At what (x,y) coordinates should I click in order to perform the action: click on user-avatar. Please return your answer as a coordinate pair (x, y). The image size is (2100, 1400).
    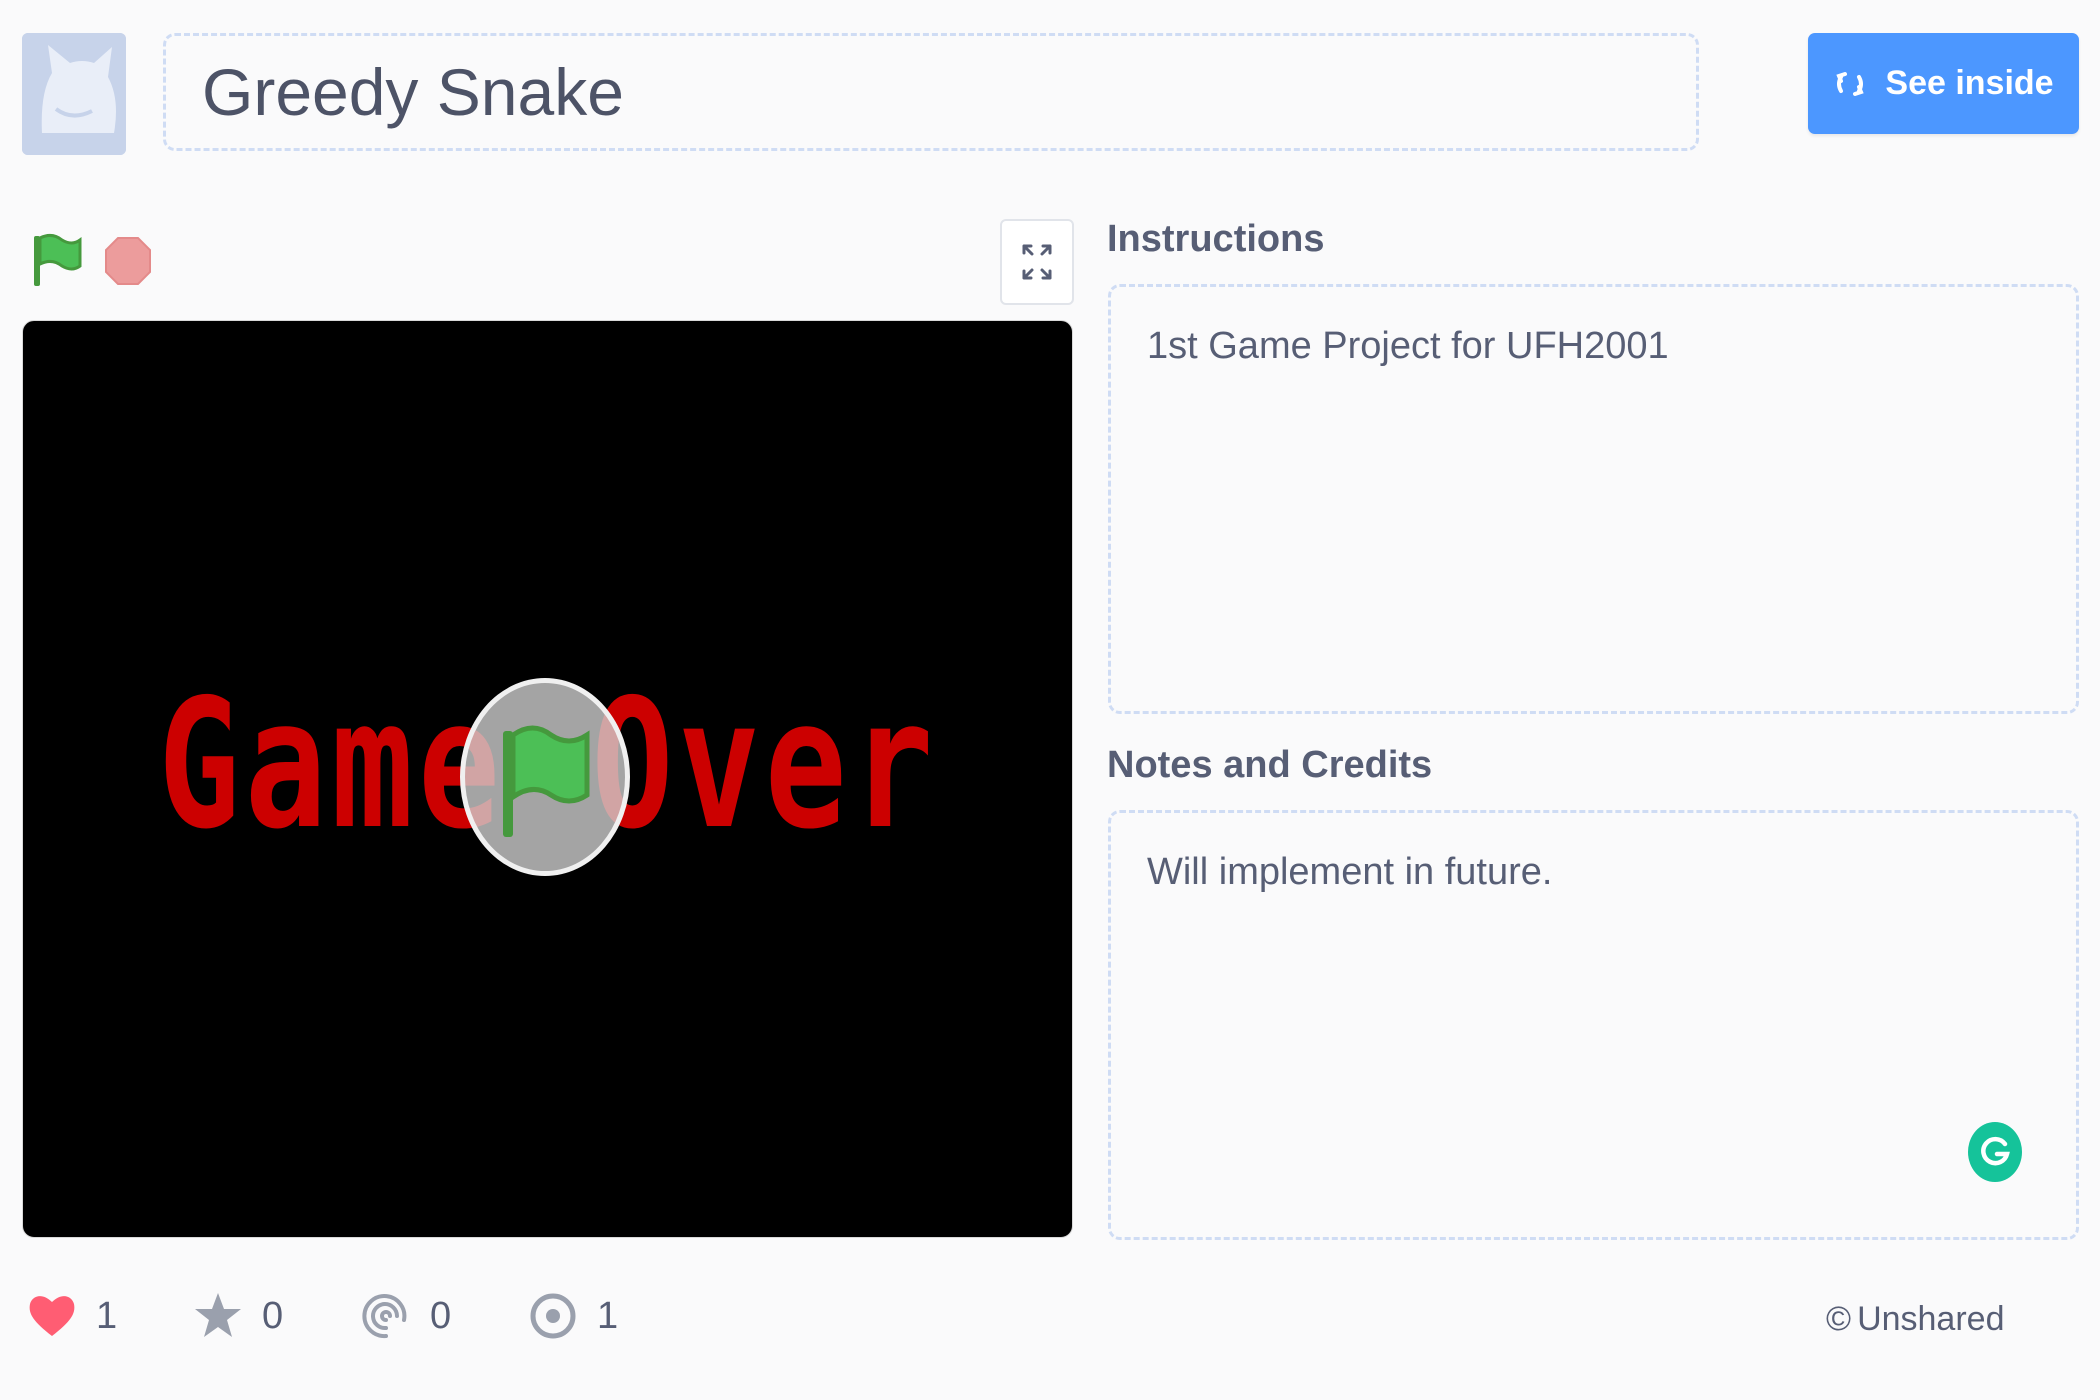
    Looking at the image, I should click on (74, 94).